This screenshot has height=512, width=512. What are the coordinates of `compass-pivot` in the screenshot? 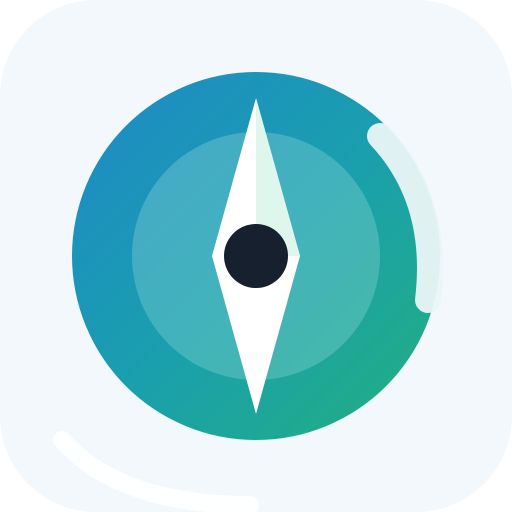 It's located at (256, 256).